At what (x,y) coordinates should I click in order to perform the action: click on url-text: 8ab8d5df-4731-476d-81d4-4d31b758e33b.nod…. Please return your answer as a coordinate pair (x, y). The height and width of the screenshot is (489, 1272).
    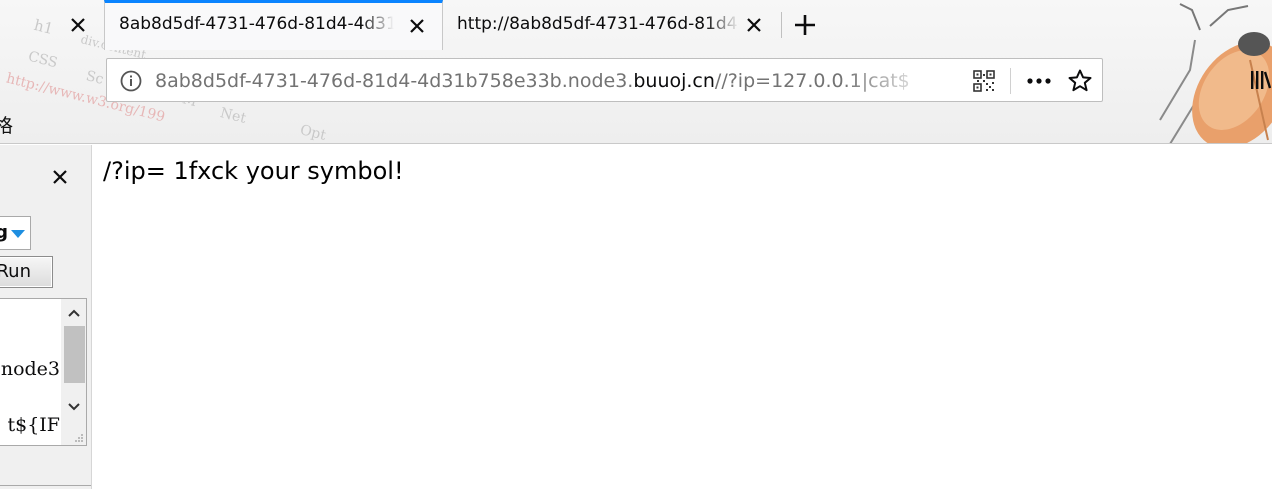
    Looking at the image, I should click on (546, 81).